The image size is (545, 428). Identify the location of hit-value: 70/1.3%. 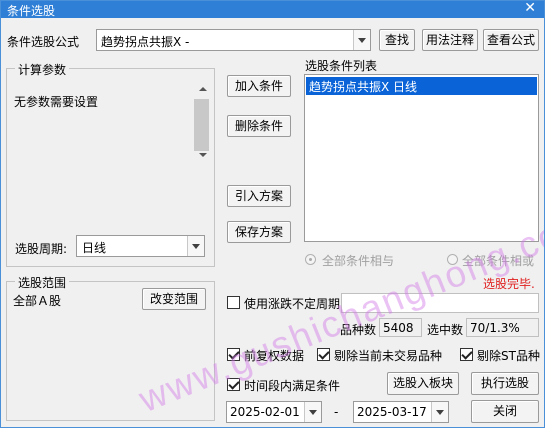
(502, 327).